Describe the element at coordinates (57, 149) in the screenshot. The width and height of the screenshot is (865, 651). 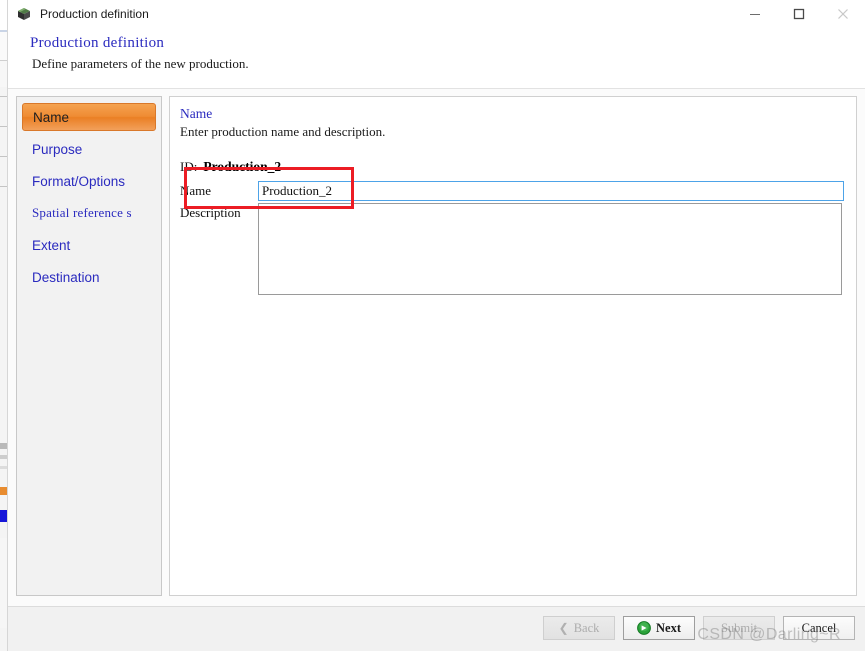
I see `sidebar-item-label: Purpose` at that location.